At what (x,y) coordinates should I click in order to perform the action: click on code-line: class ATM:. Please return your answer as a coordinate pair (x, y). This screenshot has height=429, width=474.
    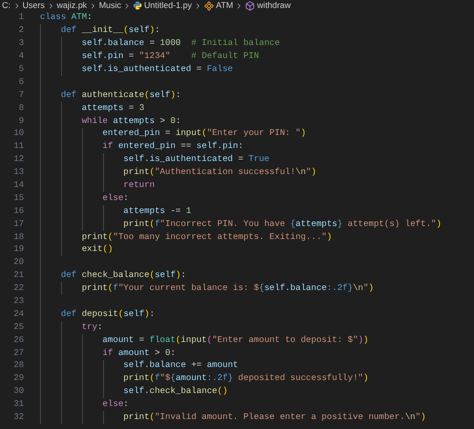
    Looking at the image, I should click on (66, 17).